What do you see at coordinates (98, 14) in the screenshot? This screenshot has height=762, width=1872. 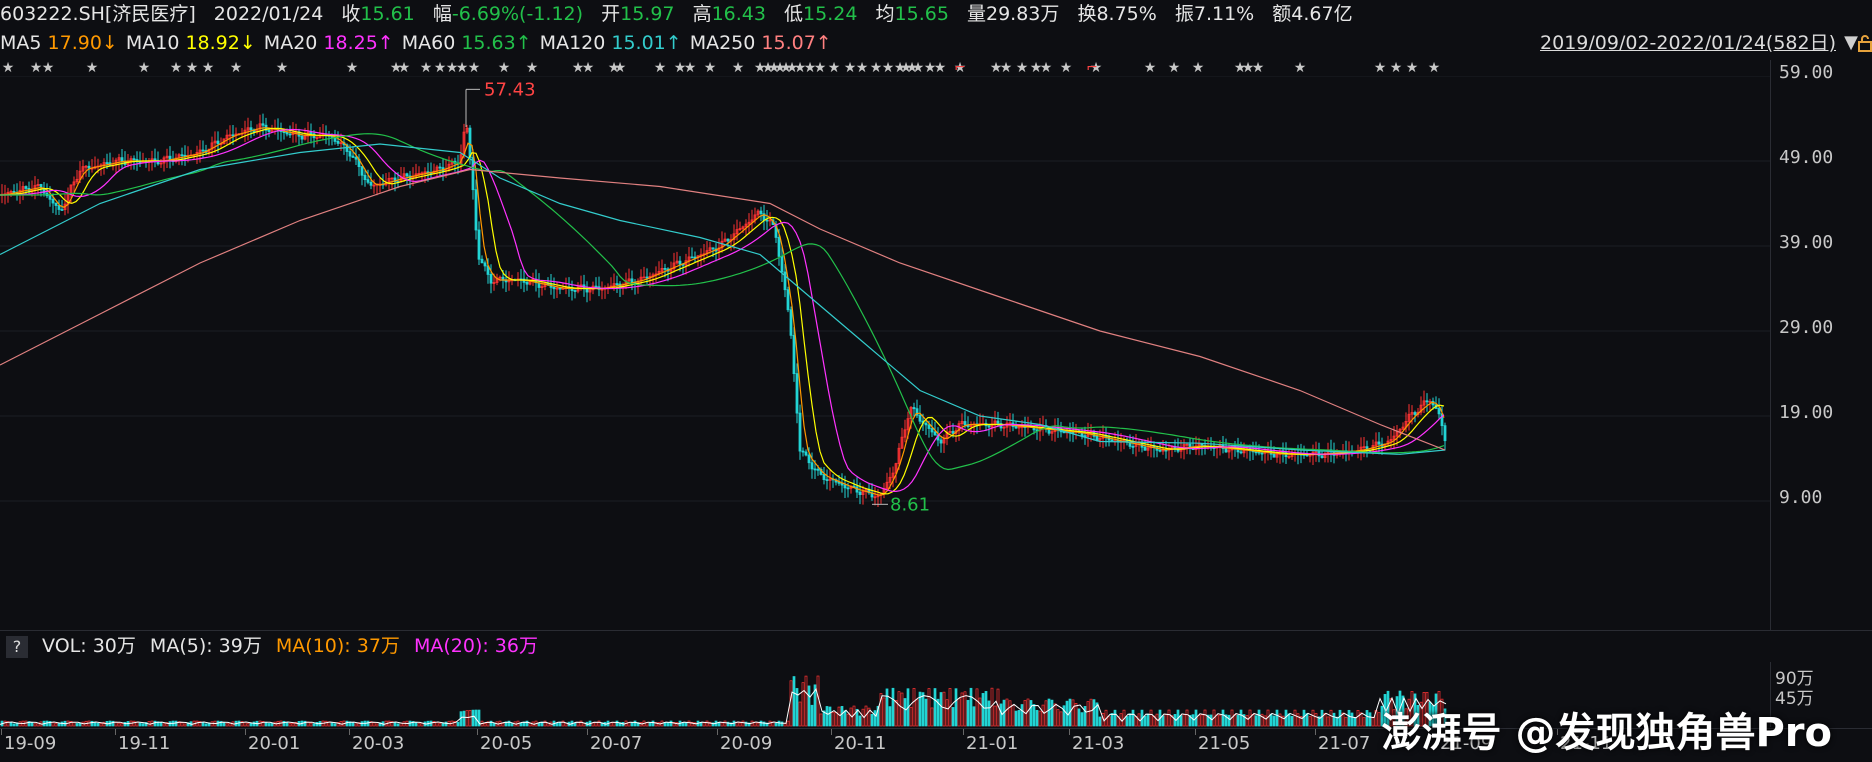 I see `stock-code: 603222.SH[济民医疗]` at bounding box center [98, 14].